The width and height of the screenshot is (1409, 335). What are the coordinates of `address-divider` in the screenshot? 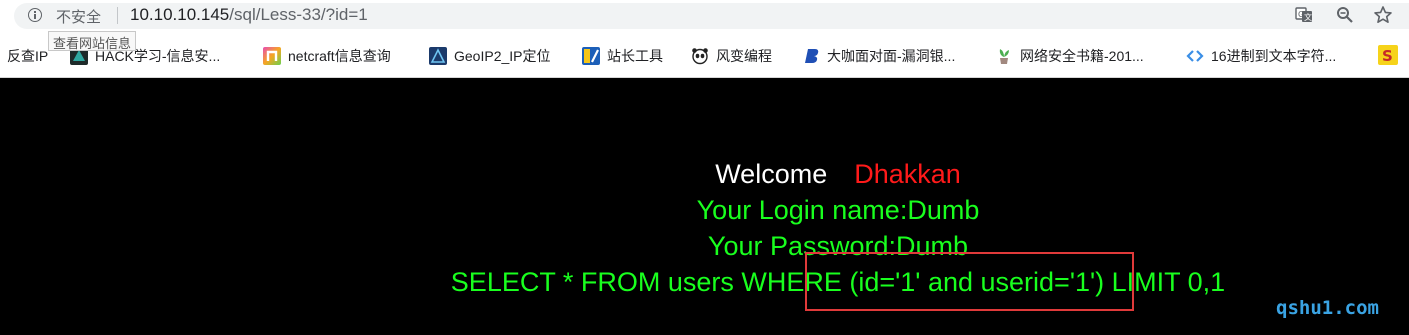 It's located at (117, 15).